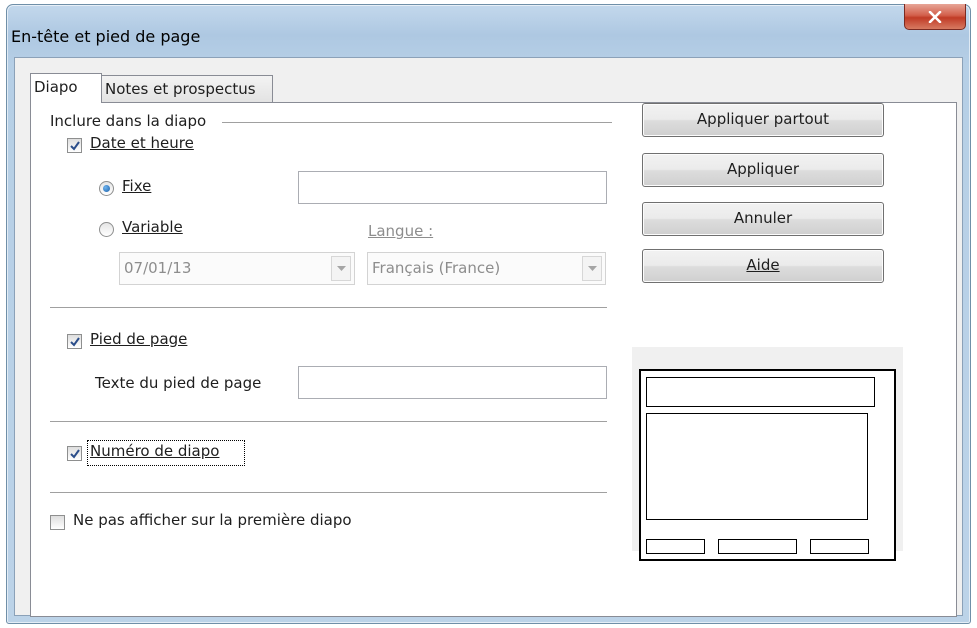 Image resolution: width=977 pixels, height=628 pixels. I want to click on apply-all-button-label: Appliquer partout, so click(763, 119).